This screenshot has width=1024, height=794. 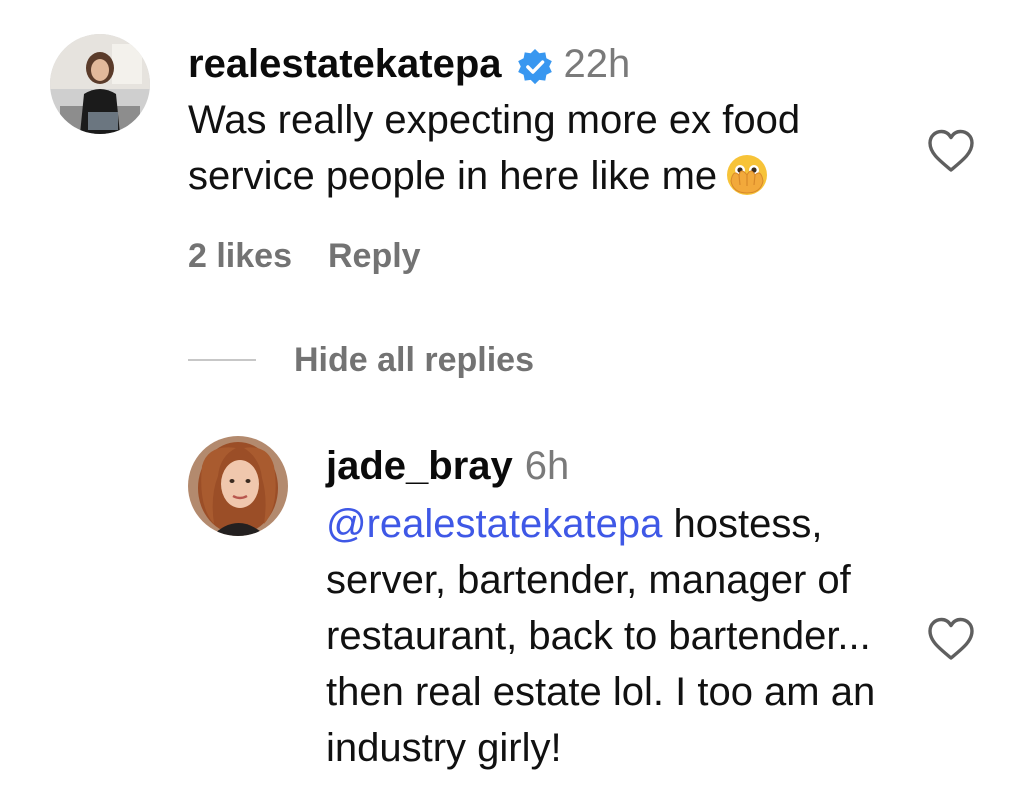 I want to click on likes-count-button: 2 likes, so click(x=240, y=256).